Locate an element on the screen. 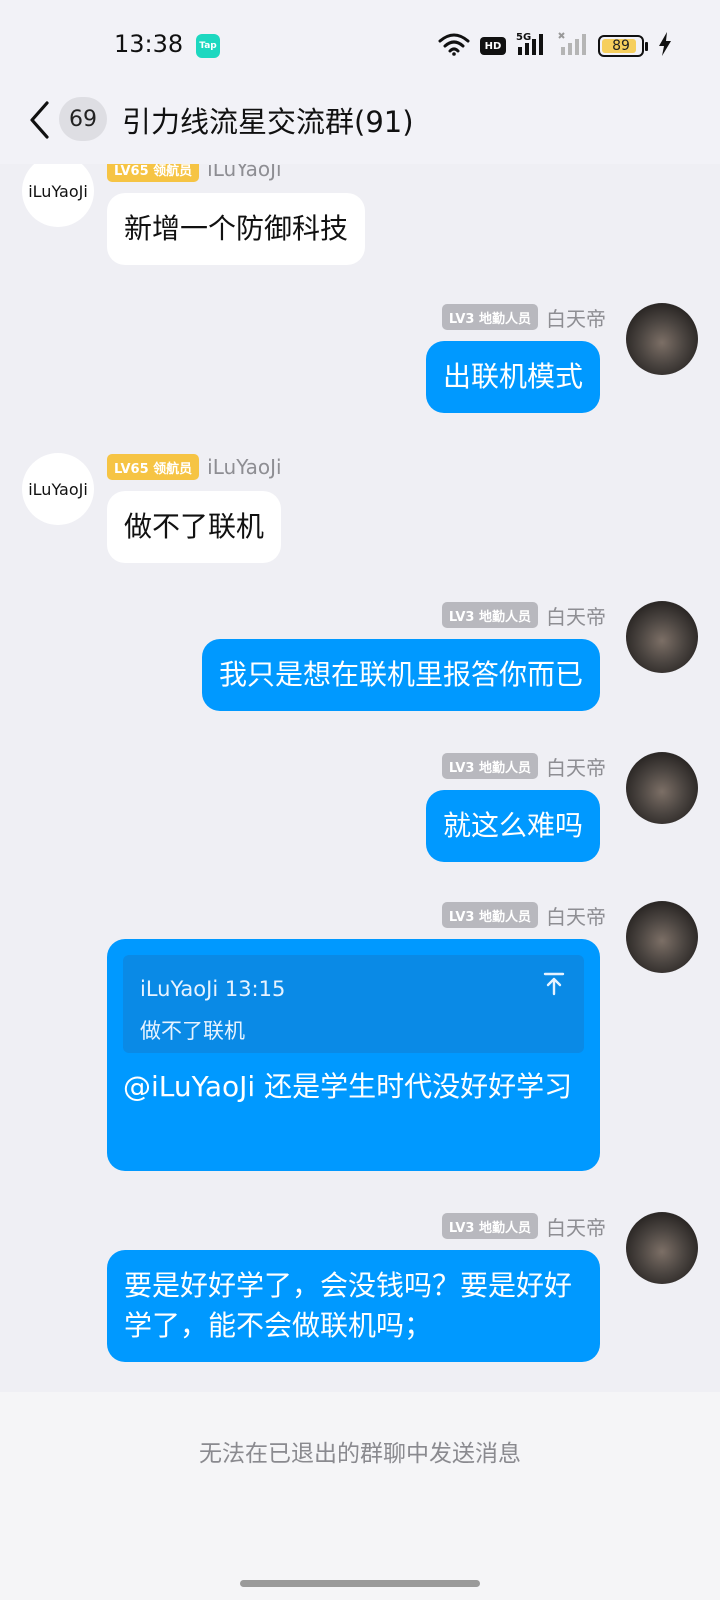 The height and width of the screenshot is (1600, 720). back-button is located at coordinates (39, 120).